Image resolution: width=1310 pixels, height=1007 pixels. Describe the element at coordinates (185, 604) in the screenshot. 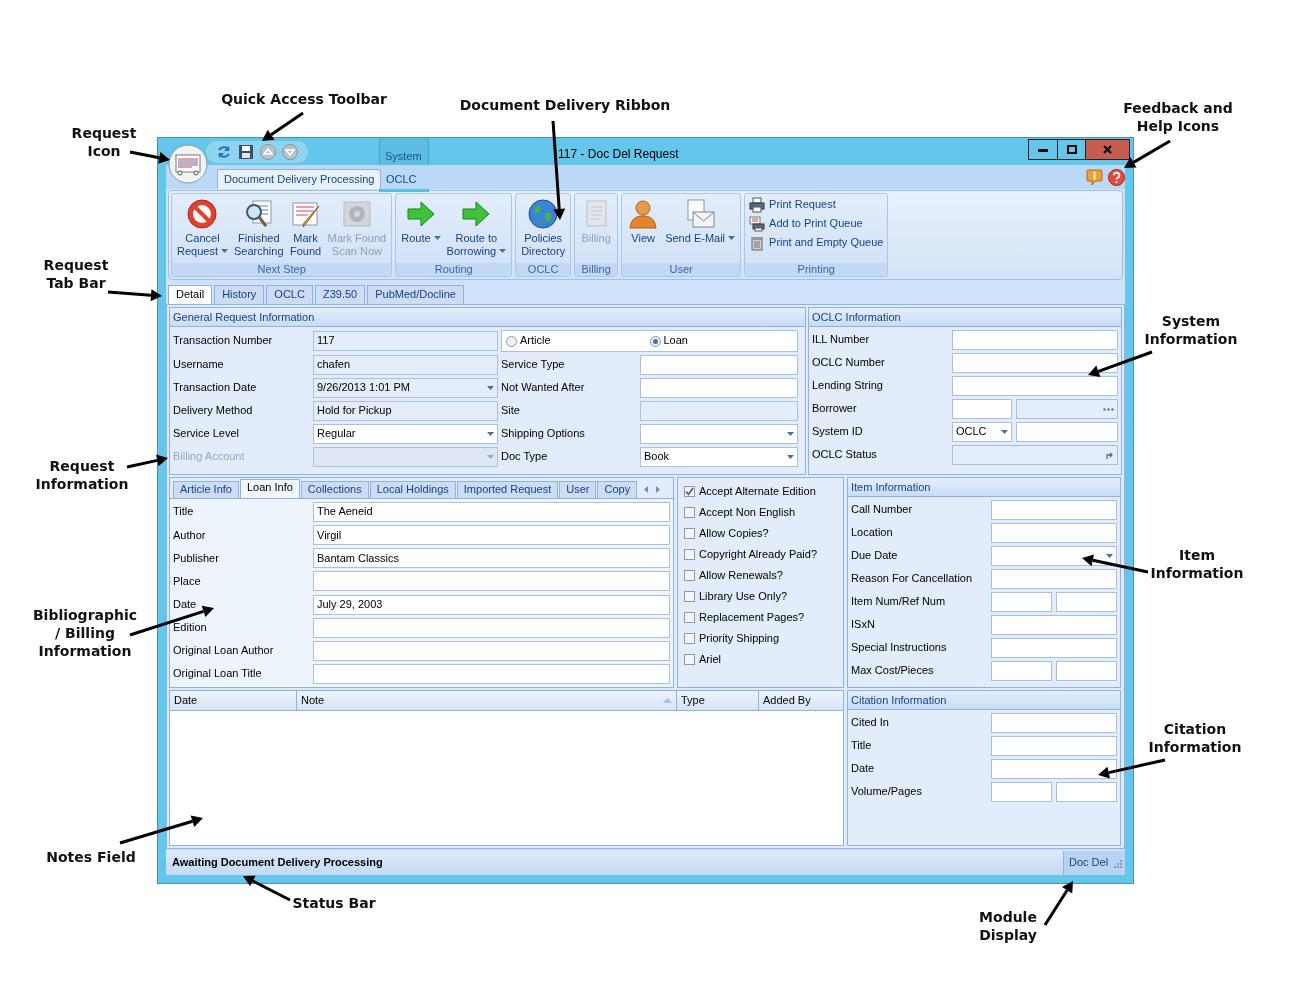

I see `field-label: Date` at that location.